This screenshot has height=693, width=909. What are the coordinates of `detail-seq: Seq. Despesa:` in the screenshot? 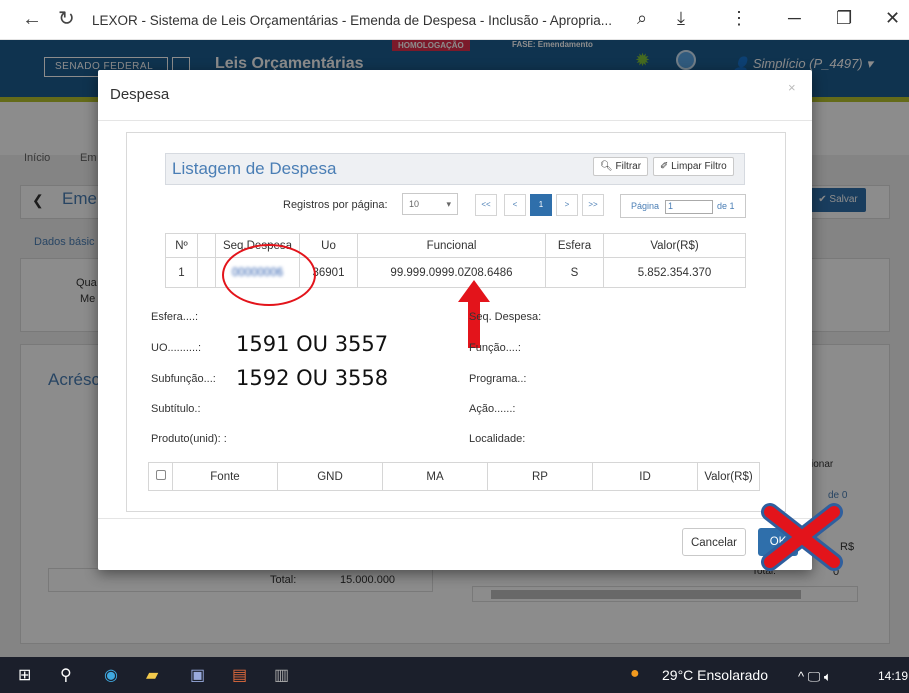 It's located at (505, 317).